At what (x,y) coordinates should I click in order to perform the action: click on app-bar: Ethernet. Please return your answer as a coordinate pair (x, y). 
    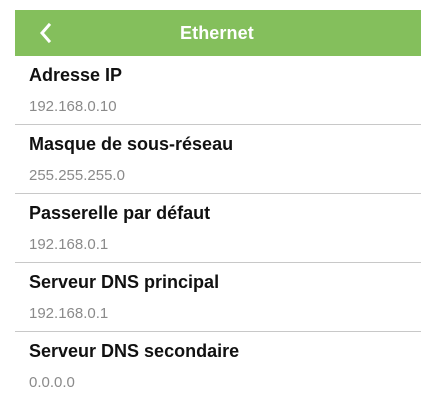
    Looking at the image, I should click on (218, 33).